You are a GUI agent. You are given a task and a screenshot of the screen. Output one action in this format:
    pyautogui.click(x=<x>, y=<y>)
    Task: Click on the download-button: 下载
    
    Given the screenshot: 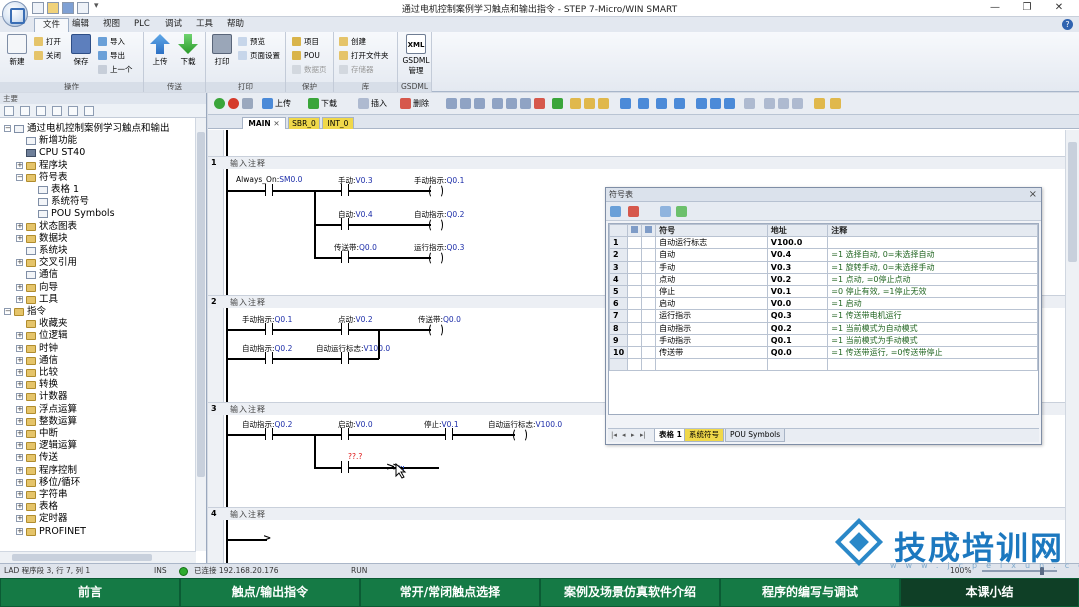 What is the action you would take?
    pyautogui.click(x=188, y=50)
    